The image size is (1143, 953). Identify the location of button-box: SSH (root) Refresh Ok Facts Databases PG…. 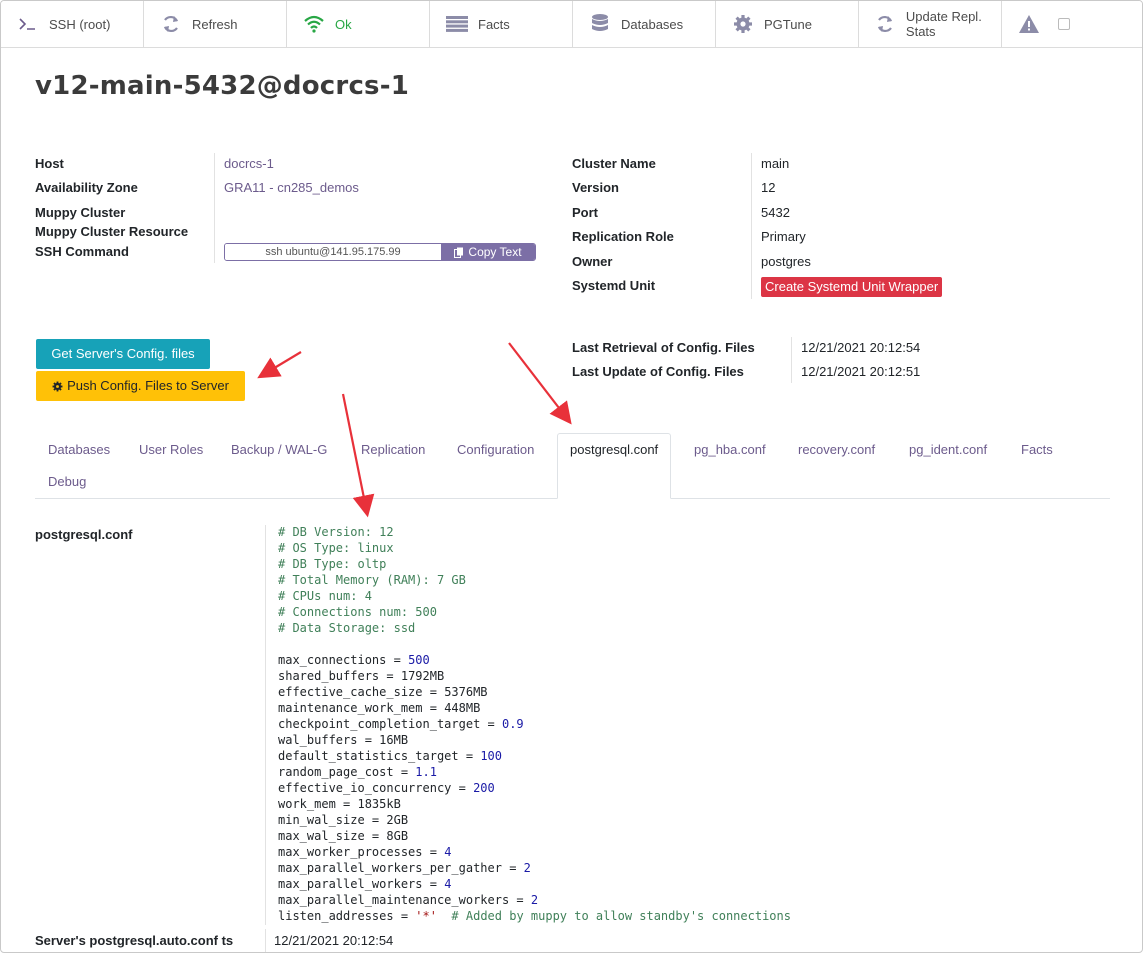
(571, 24).